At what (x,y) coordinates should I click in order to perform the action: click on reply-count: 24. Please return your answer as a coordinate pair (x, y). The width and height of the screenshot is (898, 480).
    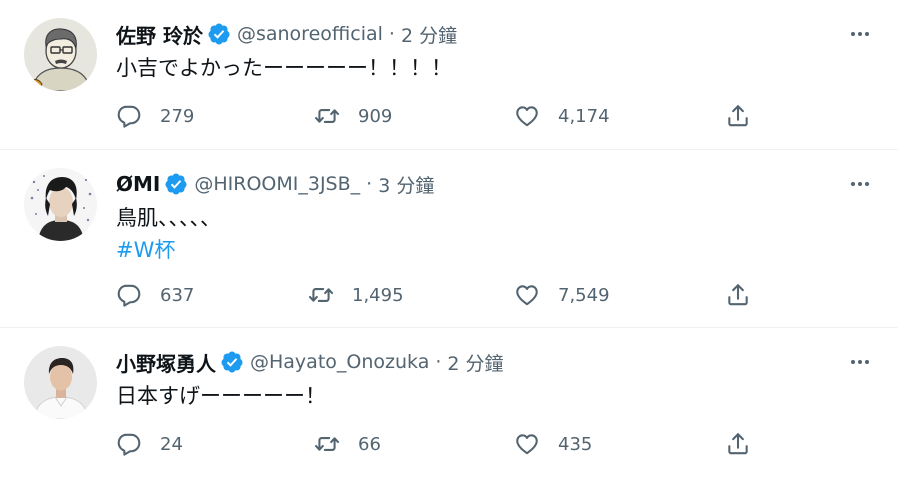
    Looking at the image, I should click on (171, 444).